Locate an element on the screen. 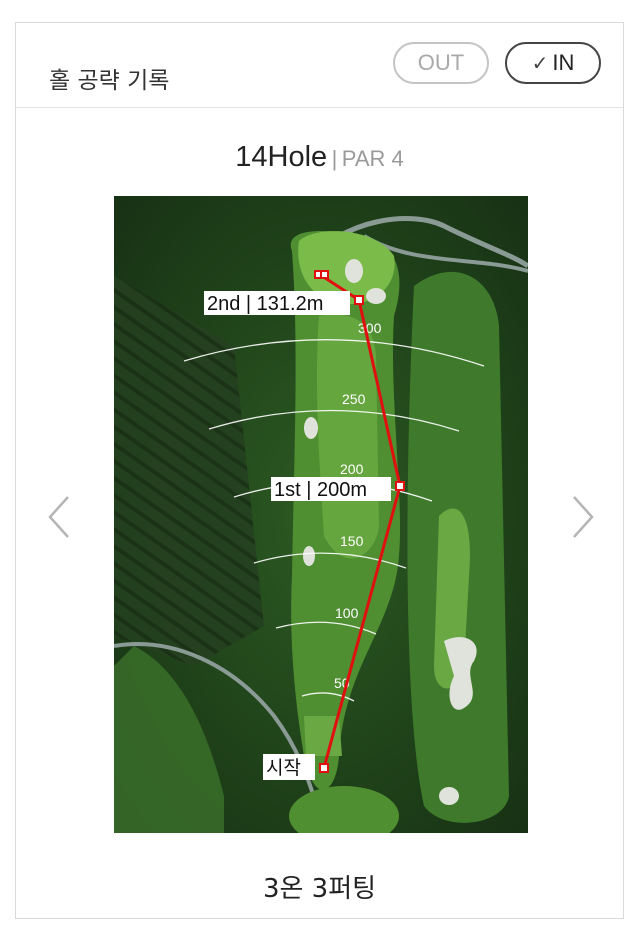 This screenshot has width=640, height=941. distance-label-300: 300 is located at coordinates (370, 328).